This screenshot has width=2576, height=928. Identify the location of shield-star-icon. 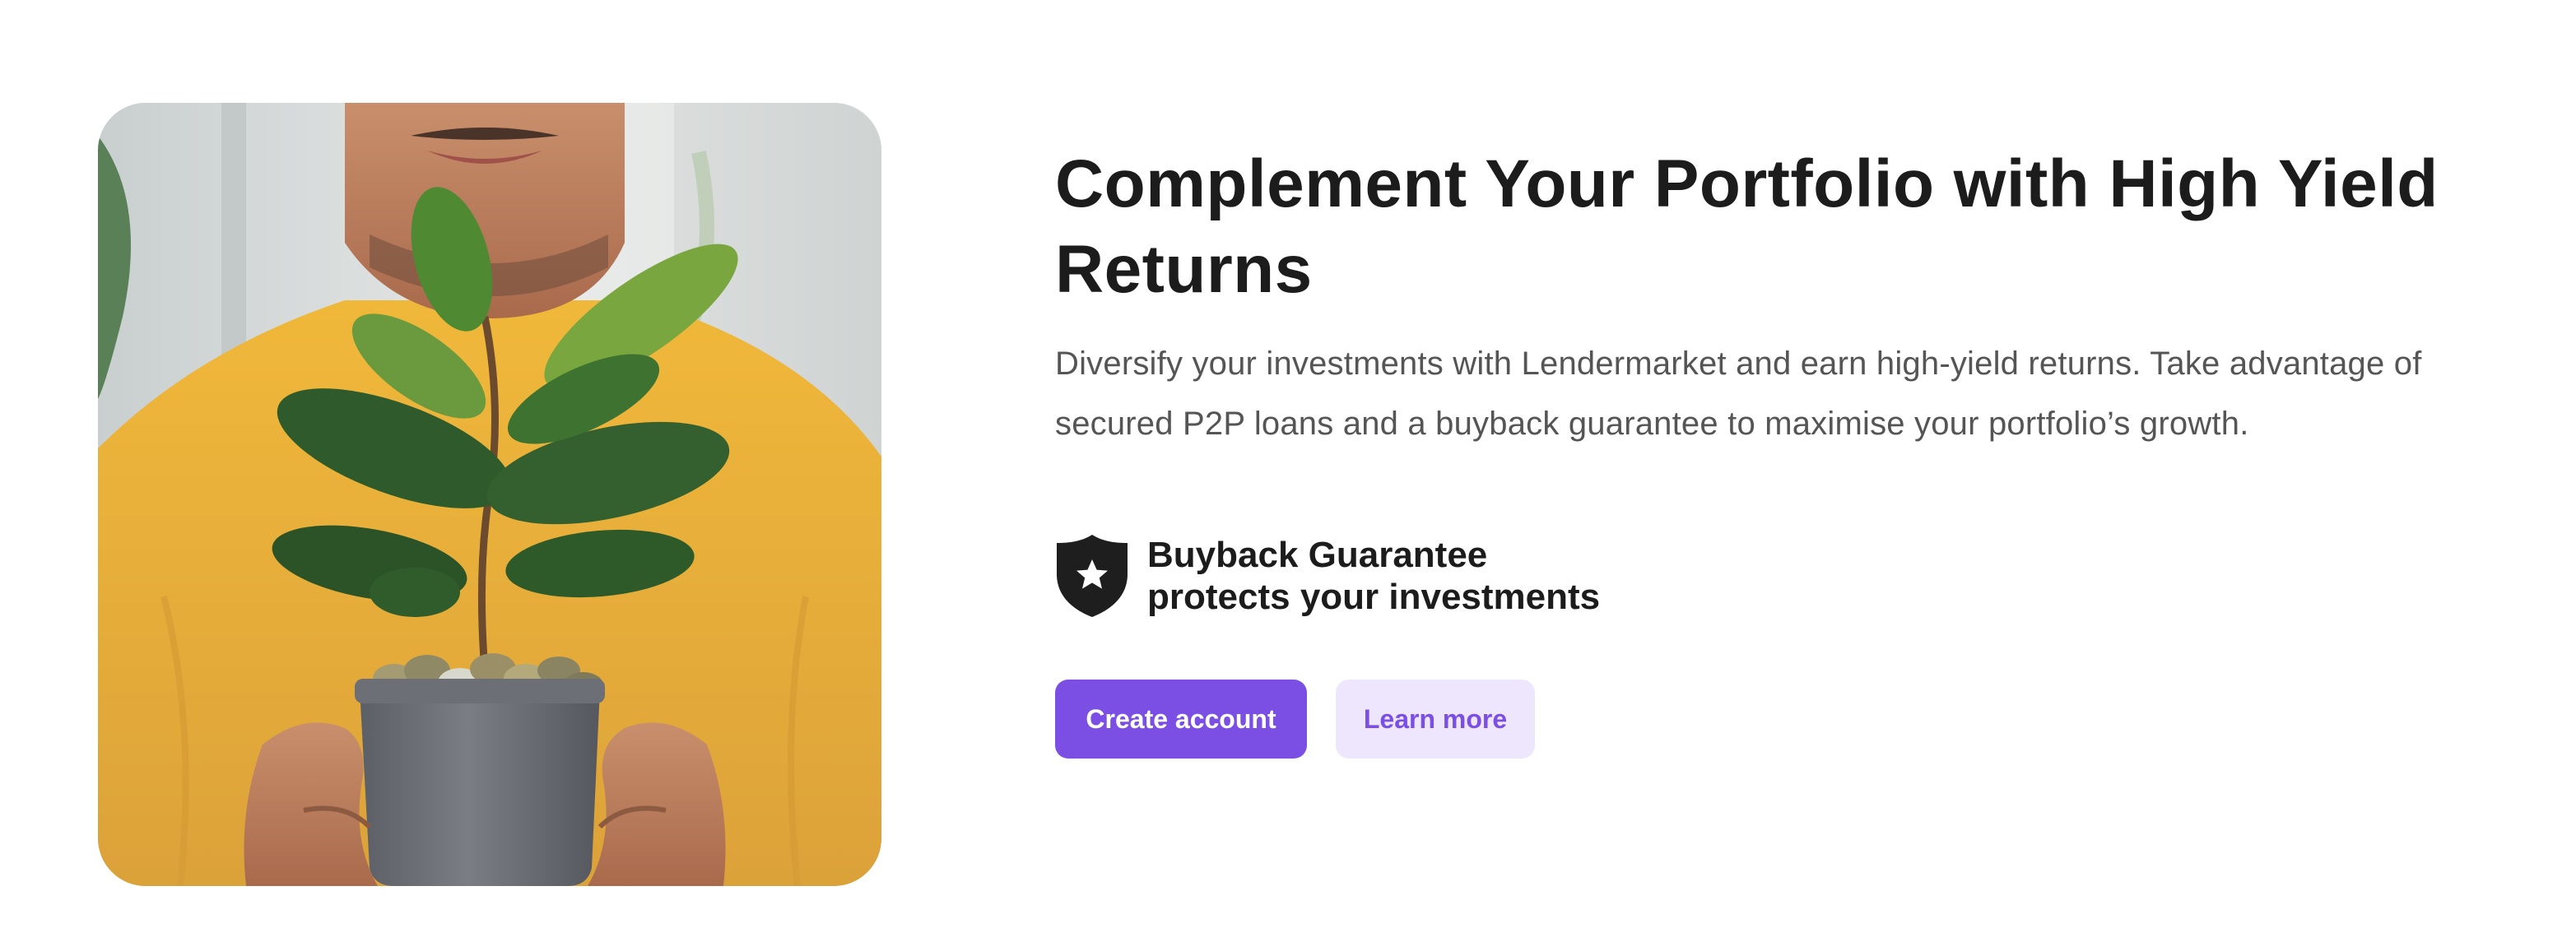
(1092, 576).